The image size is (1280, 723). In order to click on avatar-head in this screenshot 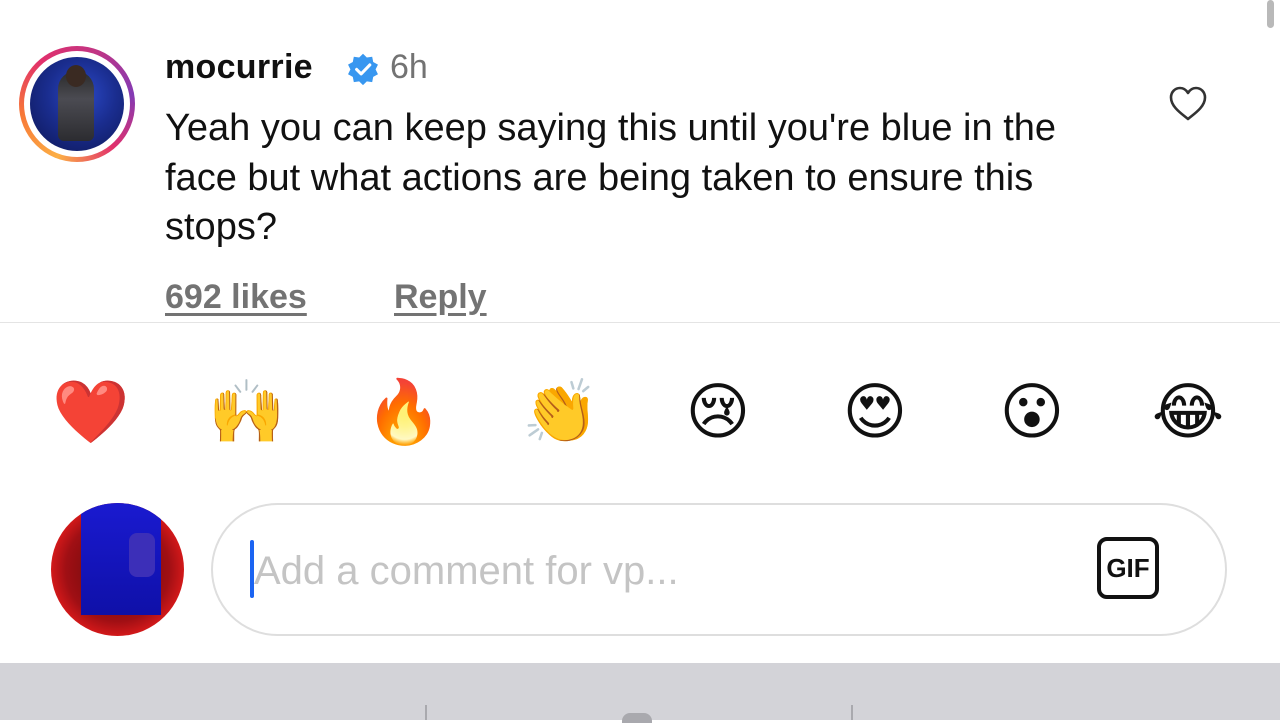, I will do `click(76, 76)`.